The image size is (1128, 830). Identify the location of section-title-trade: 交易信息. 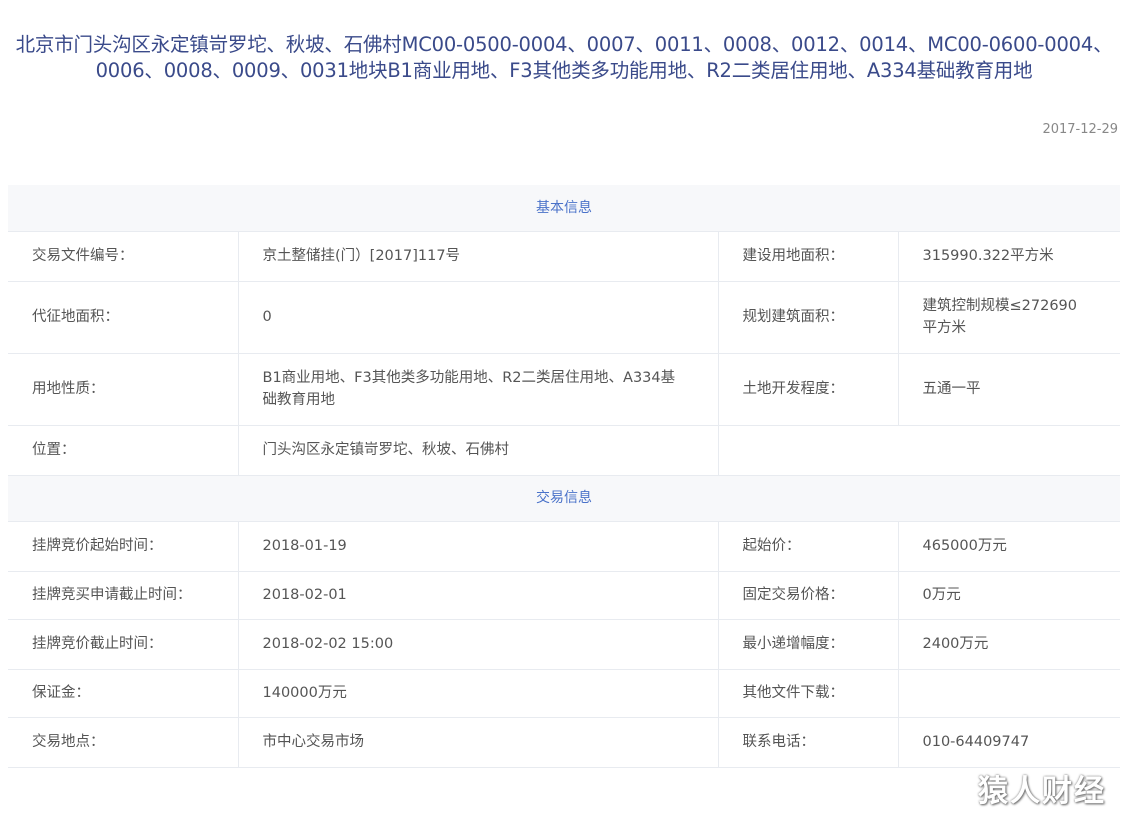
(564, 498).